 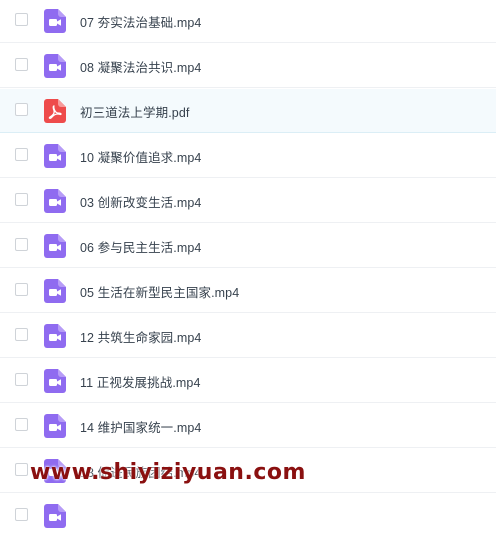 What do you see at coordinates (248, 111) in the screenshot?
I see `list-item: 初三道法上学期.pdf` at bounding box center [248, 111].